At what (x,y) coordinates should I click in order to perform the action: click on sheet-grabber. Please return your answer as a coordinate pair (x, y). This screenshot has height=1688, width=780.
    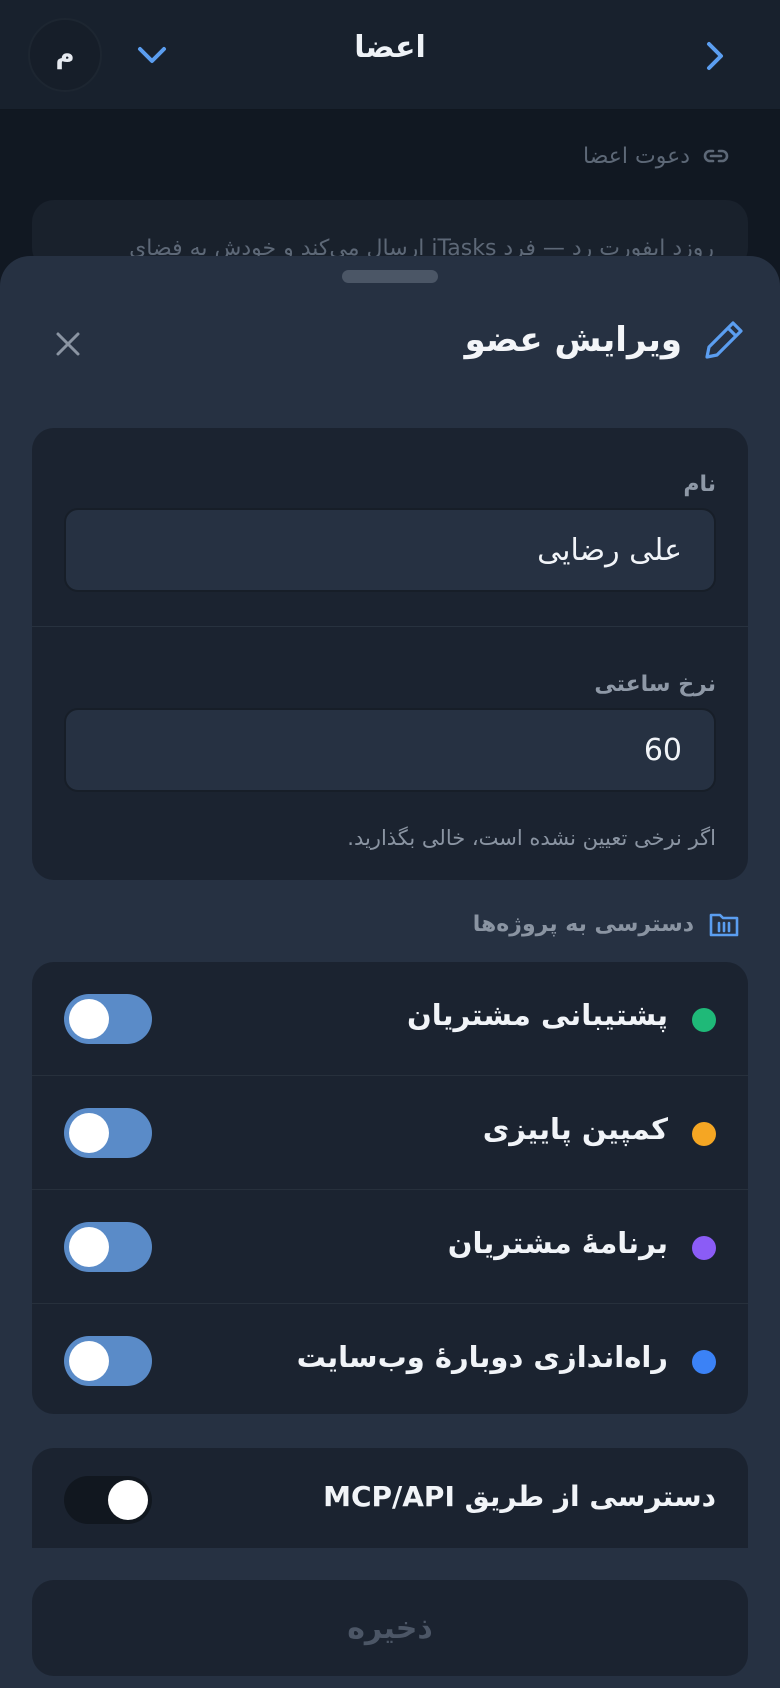
    Looking at the image, I should click on (390, 276).